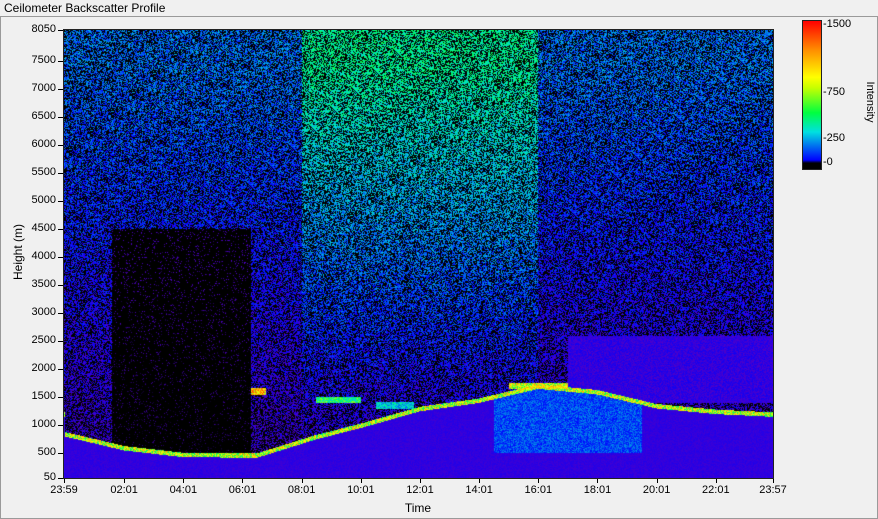 The height and width of the screenshot is (519, 878). Describe the element at coordinates (85, 8) in the screenshot. I see `window-title: Ceilometer Backscatter Profile` at that location.